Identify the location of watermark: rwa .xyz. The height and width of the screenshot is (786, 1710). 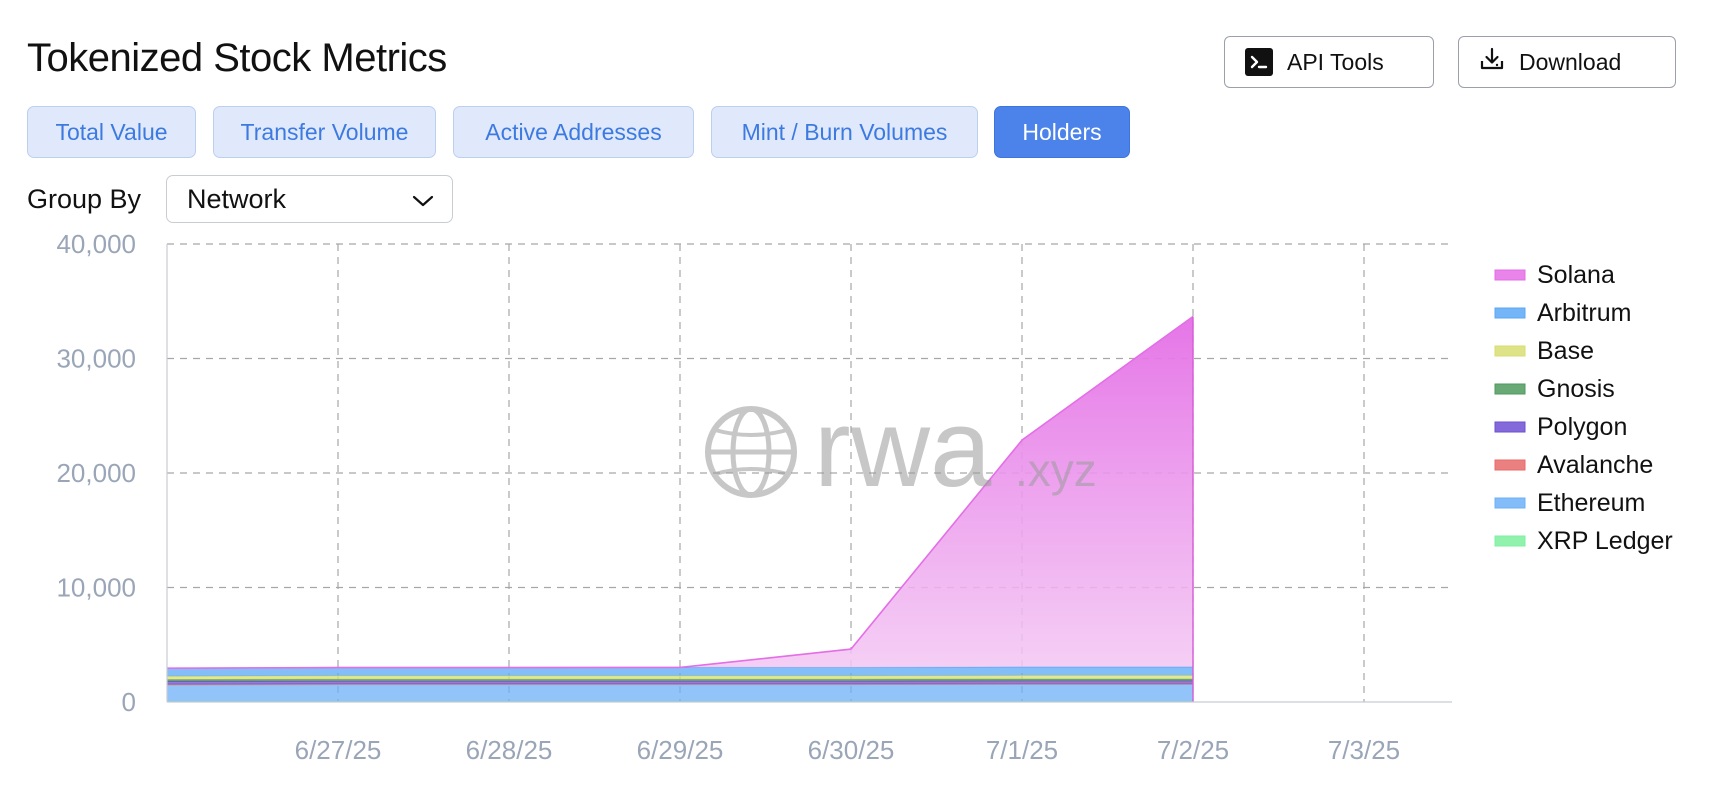
(901, 448).